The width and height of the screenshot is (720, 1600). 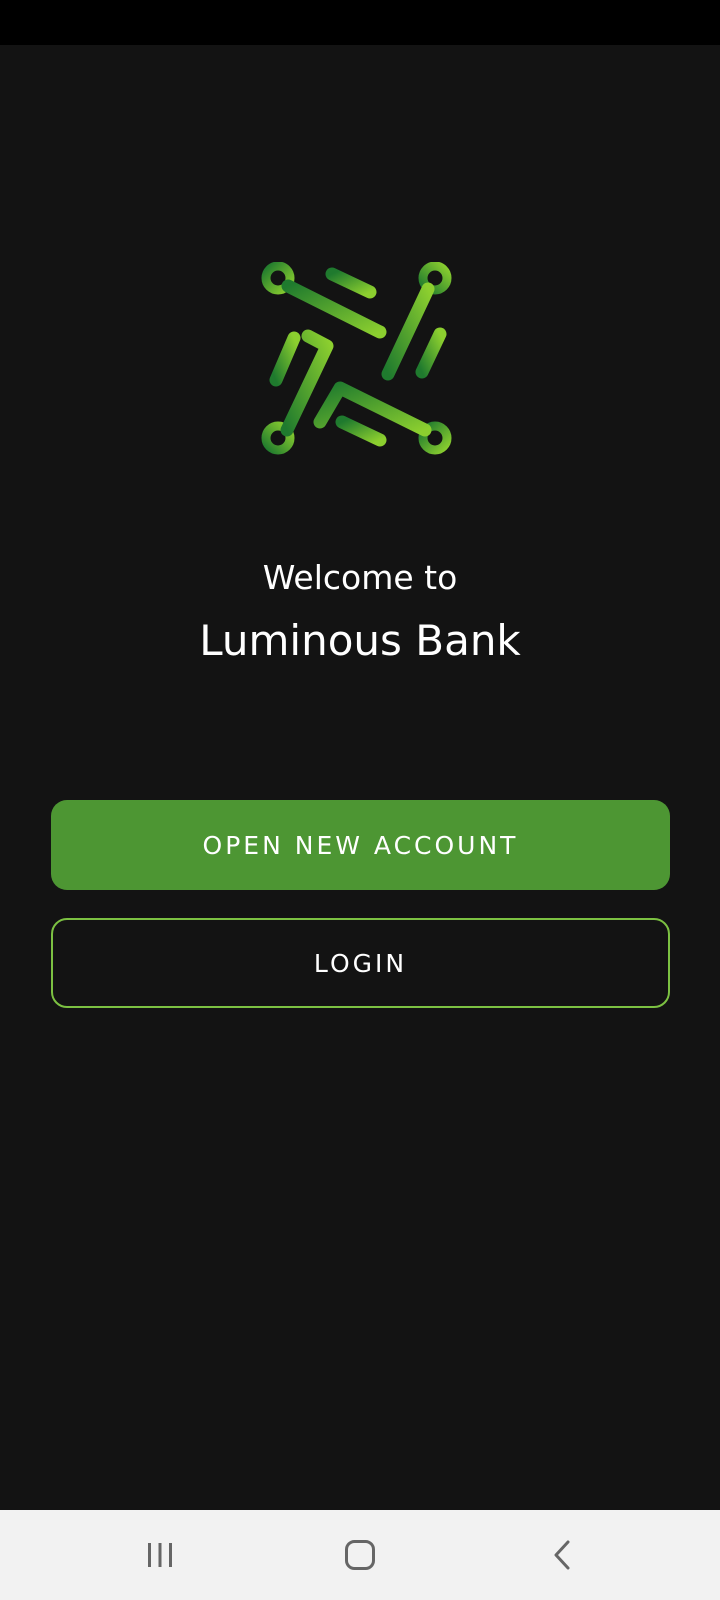 What do you see at coordinates (356, 358) in the screenshot?
I see `bank-logo` at bounding box center [356, 358].